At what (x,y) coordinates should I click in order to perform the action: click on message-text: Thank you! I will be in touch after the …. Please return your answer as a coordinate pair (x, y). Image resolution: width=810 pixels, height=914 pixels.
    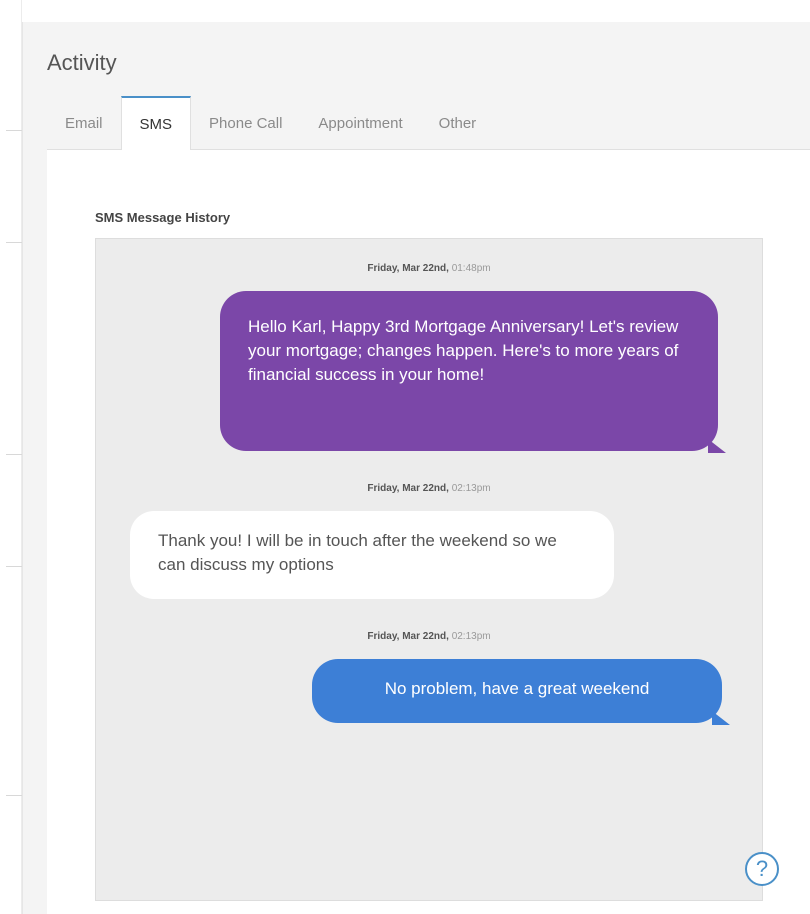
    Looking at the image, I should click on (357, 552).